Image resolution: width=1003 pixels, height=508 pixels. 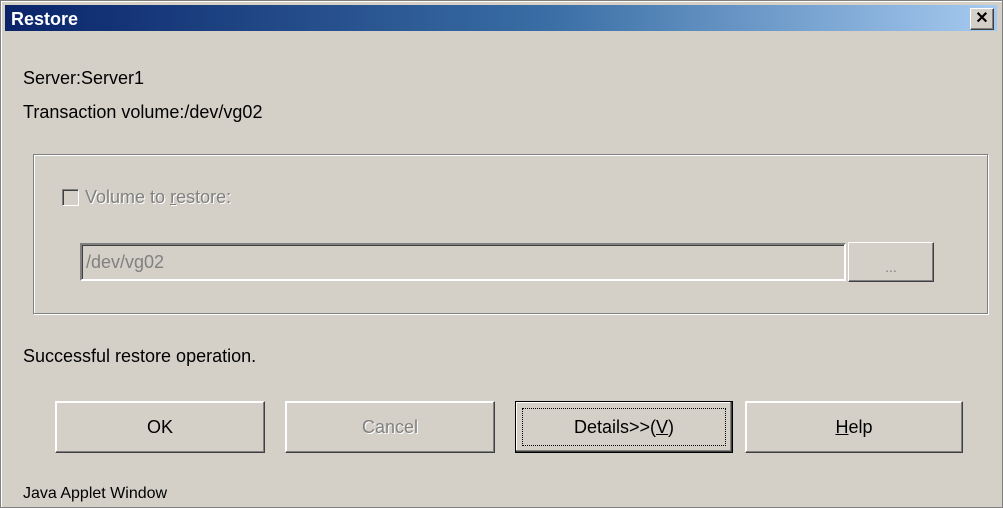 What do you see at coordinates (143, 112) in the screenshot?
I see `transaction-volume-label: Transaction volume:/dev/vg02` at bounding box center [143, 112].